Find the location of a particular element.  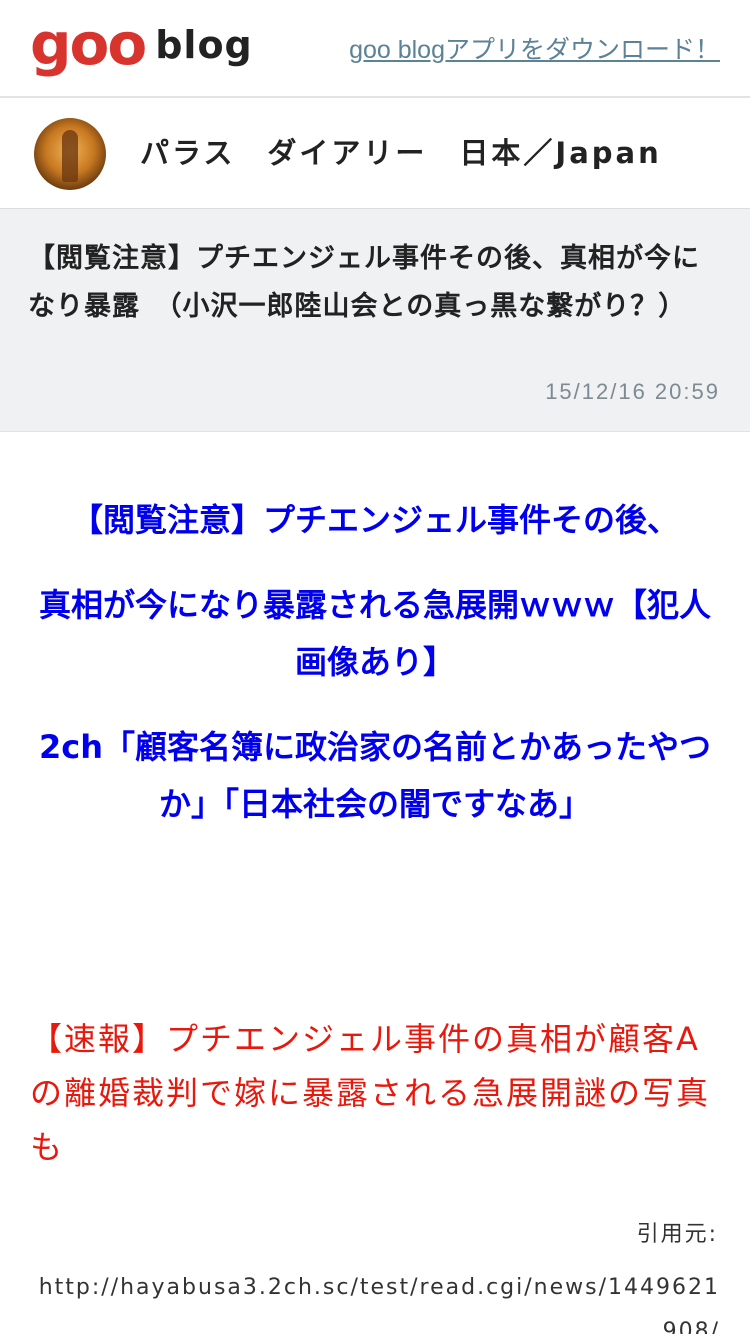

blog-title-bar: パラス ダイアリー 日本／Japan is located at coordinates (375, 153).